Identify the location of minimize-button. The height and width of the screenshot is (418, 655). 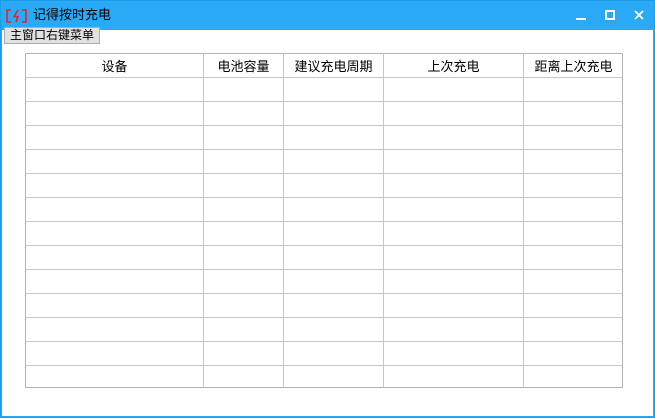
(581, 16).